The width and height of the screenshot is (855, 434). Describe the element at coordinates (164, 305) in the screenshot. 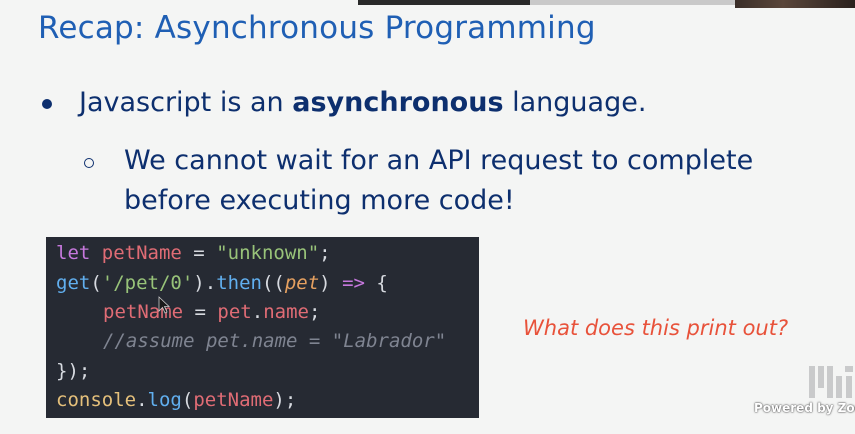

I see `mouse-pointer-icon` at that location.